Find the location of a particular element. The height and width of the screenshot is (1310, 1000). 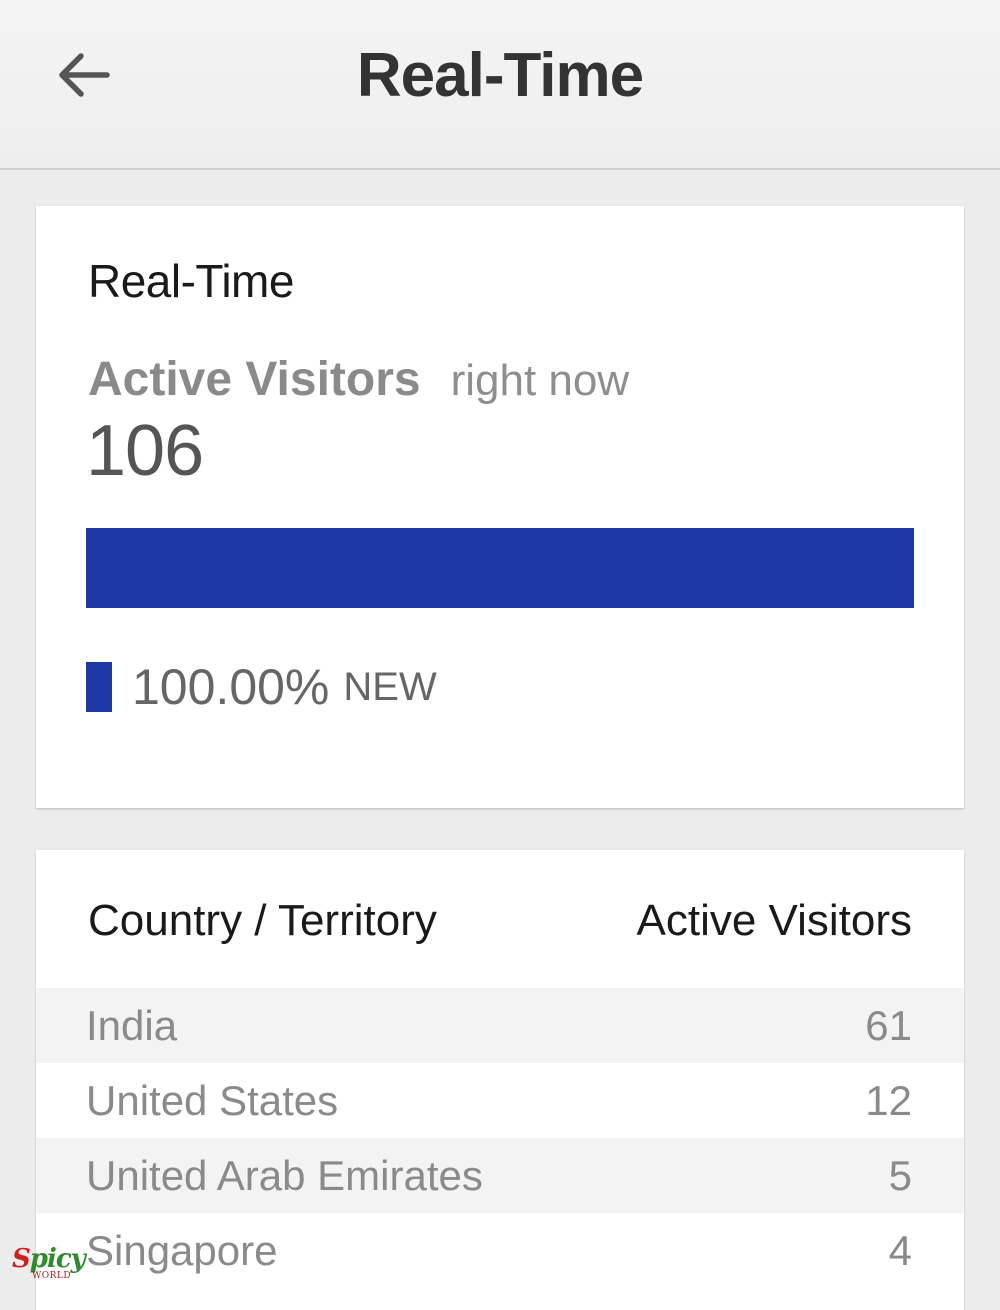

country-cell: United Arab Emirates is located at coordinates (284, 1175).